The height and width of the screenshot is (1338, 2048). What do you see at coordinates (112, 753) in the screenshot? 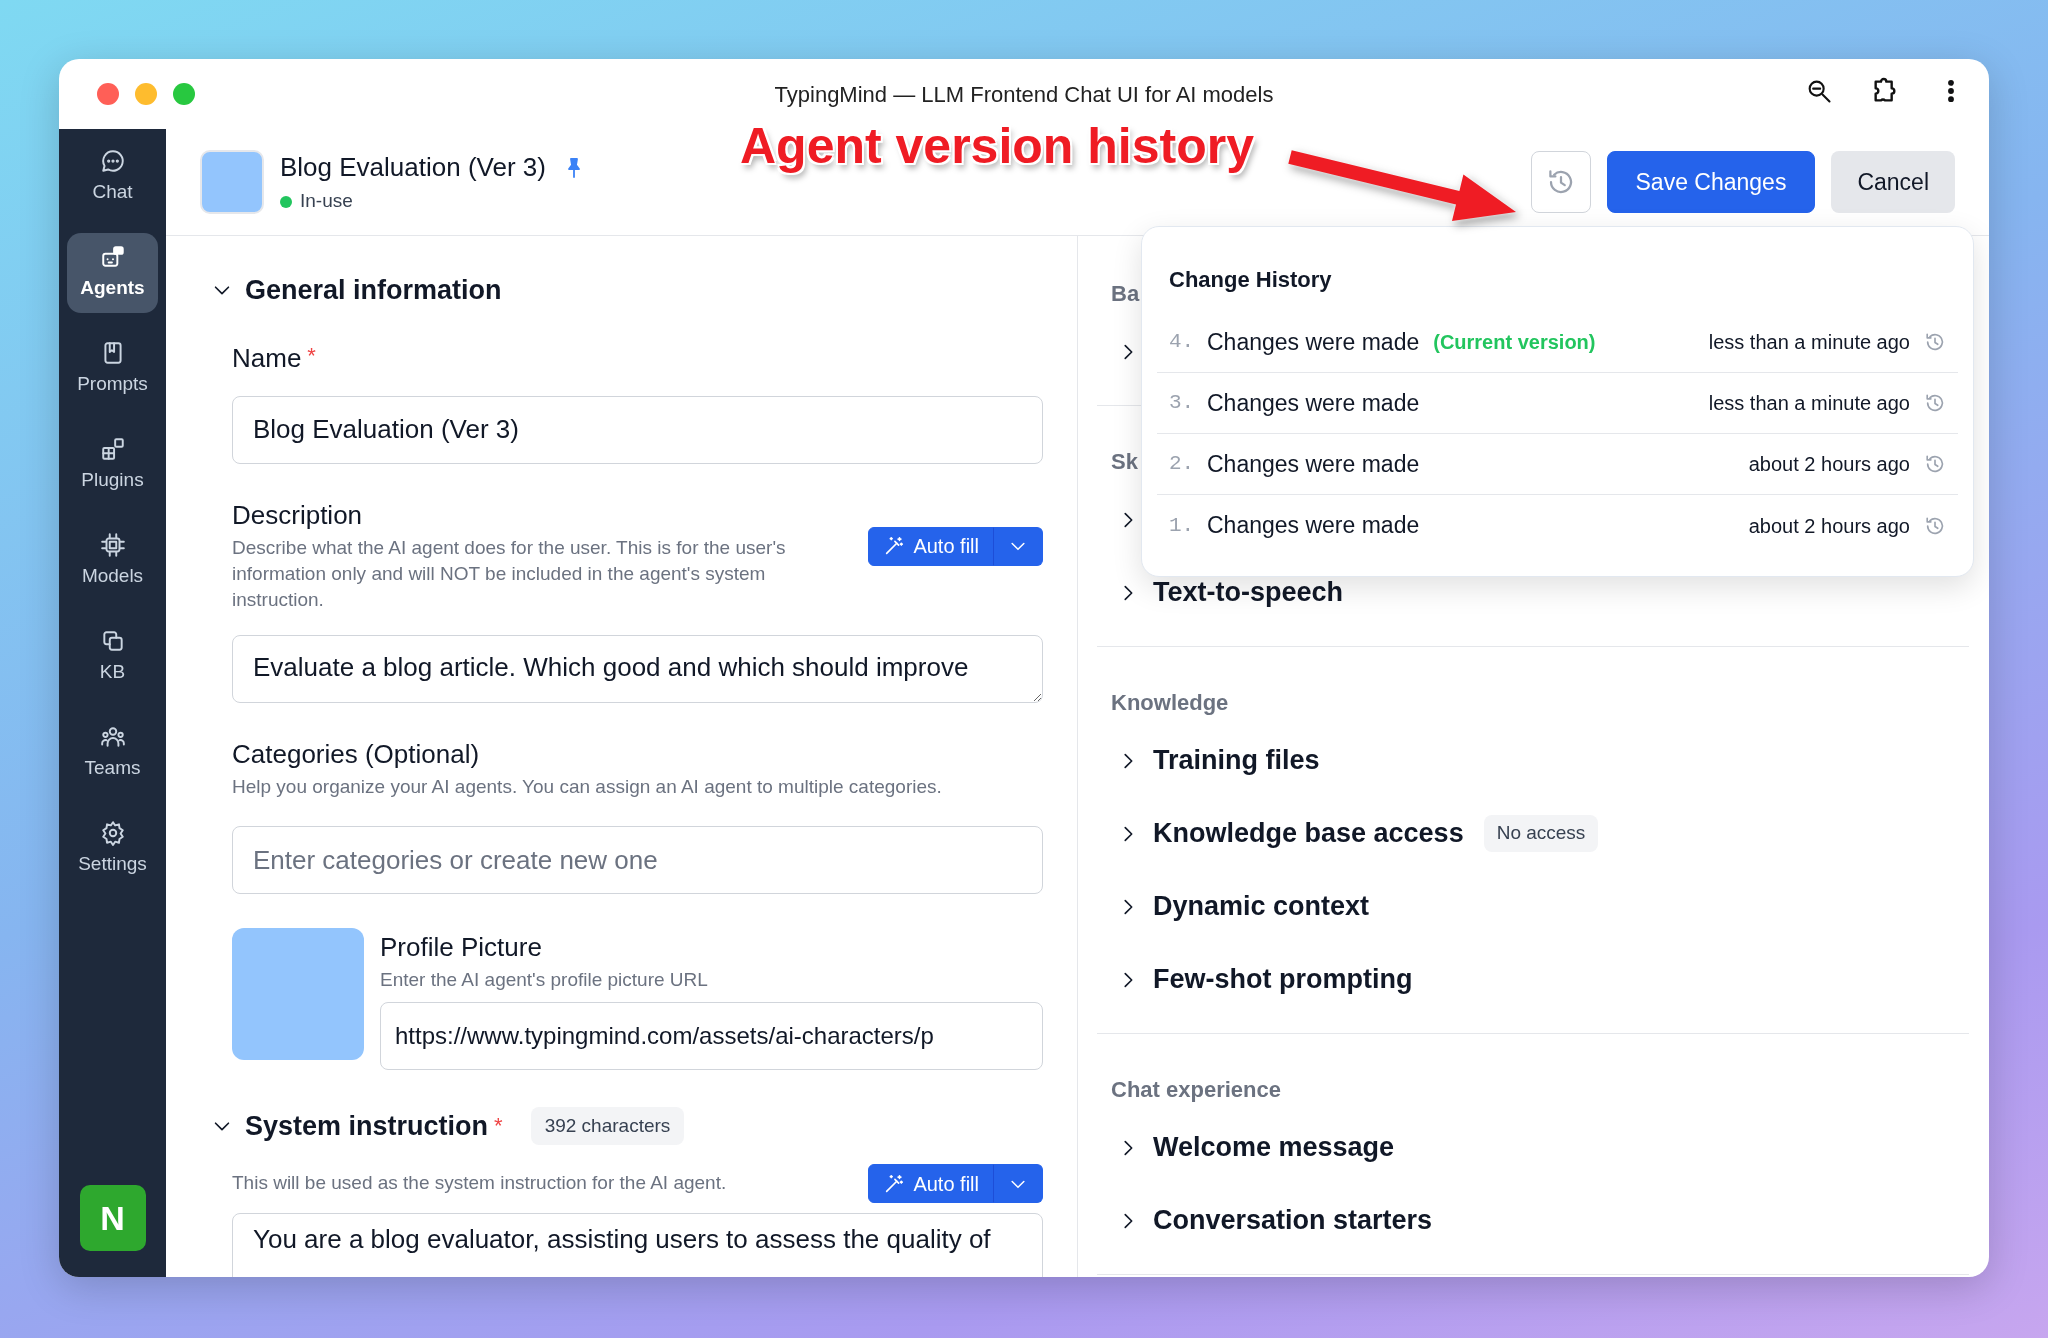
I see `sidebar-item: Teams` at bounding box center [112, 753].